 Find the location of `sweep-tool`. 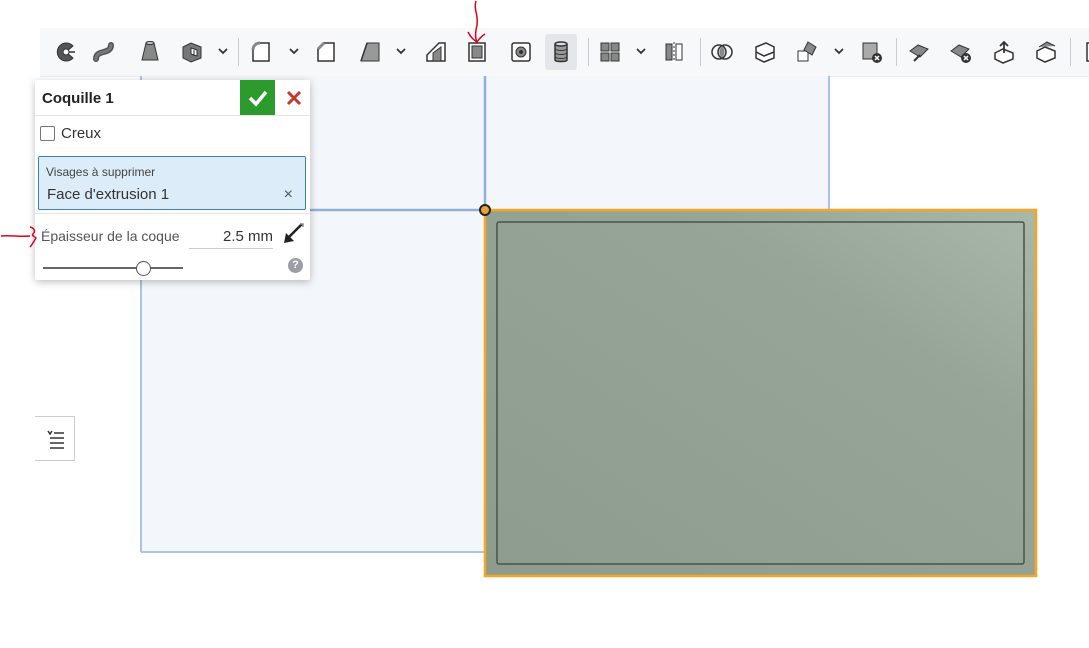

sweep-tool is located at coordinates (104, 52).